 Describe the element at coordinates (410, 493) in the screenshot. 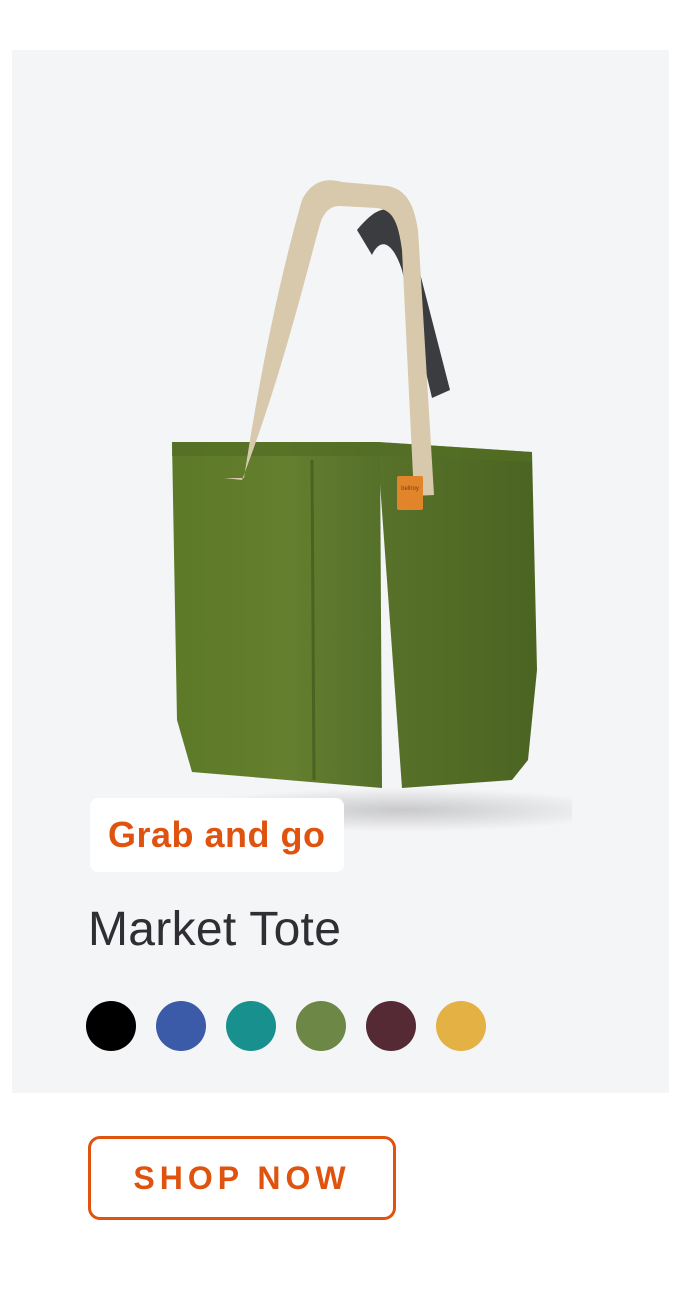

I see `brand-tag-icon` at that location.